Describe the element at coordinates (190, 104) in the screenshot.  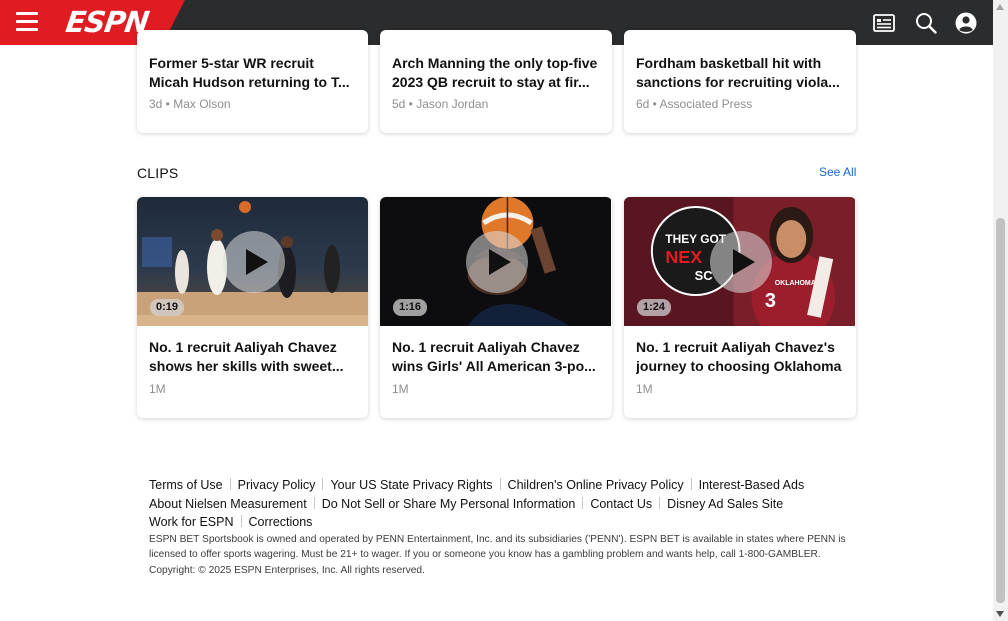
I see `story-meta: 3d • Max Olson` at that location.